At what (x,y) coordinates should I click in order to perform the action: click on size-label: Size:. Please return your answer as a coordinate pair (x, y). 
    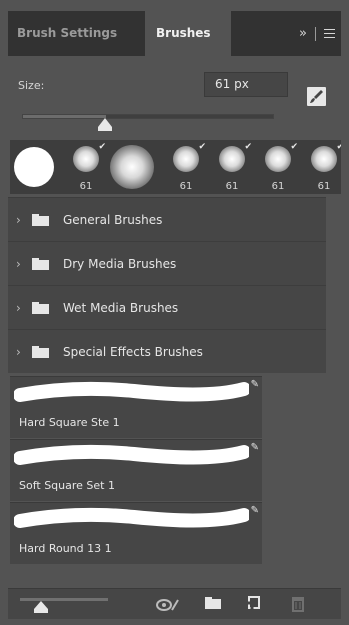
    Looking at the image, I should click on (31, 85).